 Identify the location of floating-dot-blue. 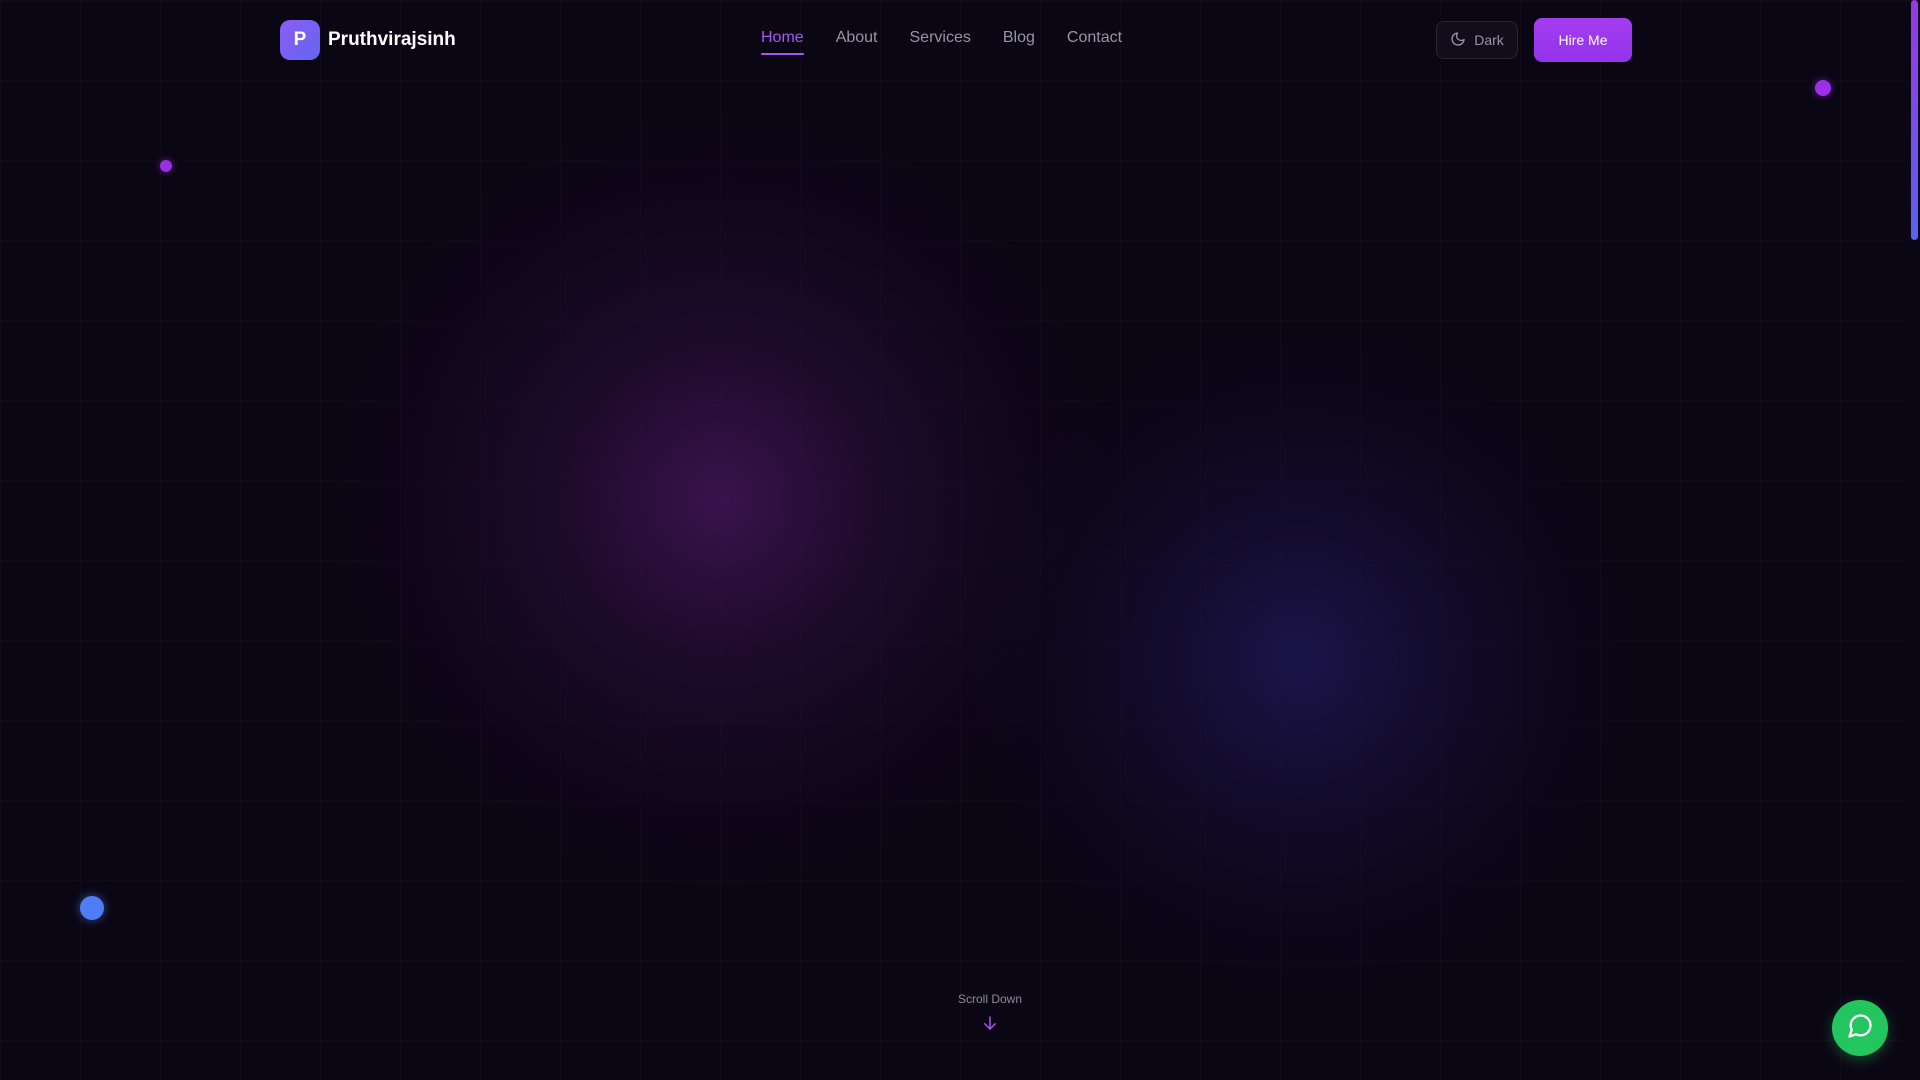
(92, 908).